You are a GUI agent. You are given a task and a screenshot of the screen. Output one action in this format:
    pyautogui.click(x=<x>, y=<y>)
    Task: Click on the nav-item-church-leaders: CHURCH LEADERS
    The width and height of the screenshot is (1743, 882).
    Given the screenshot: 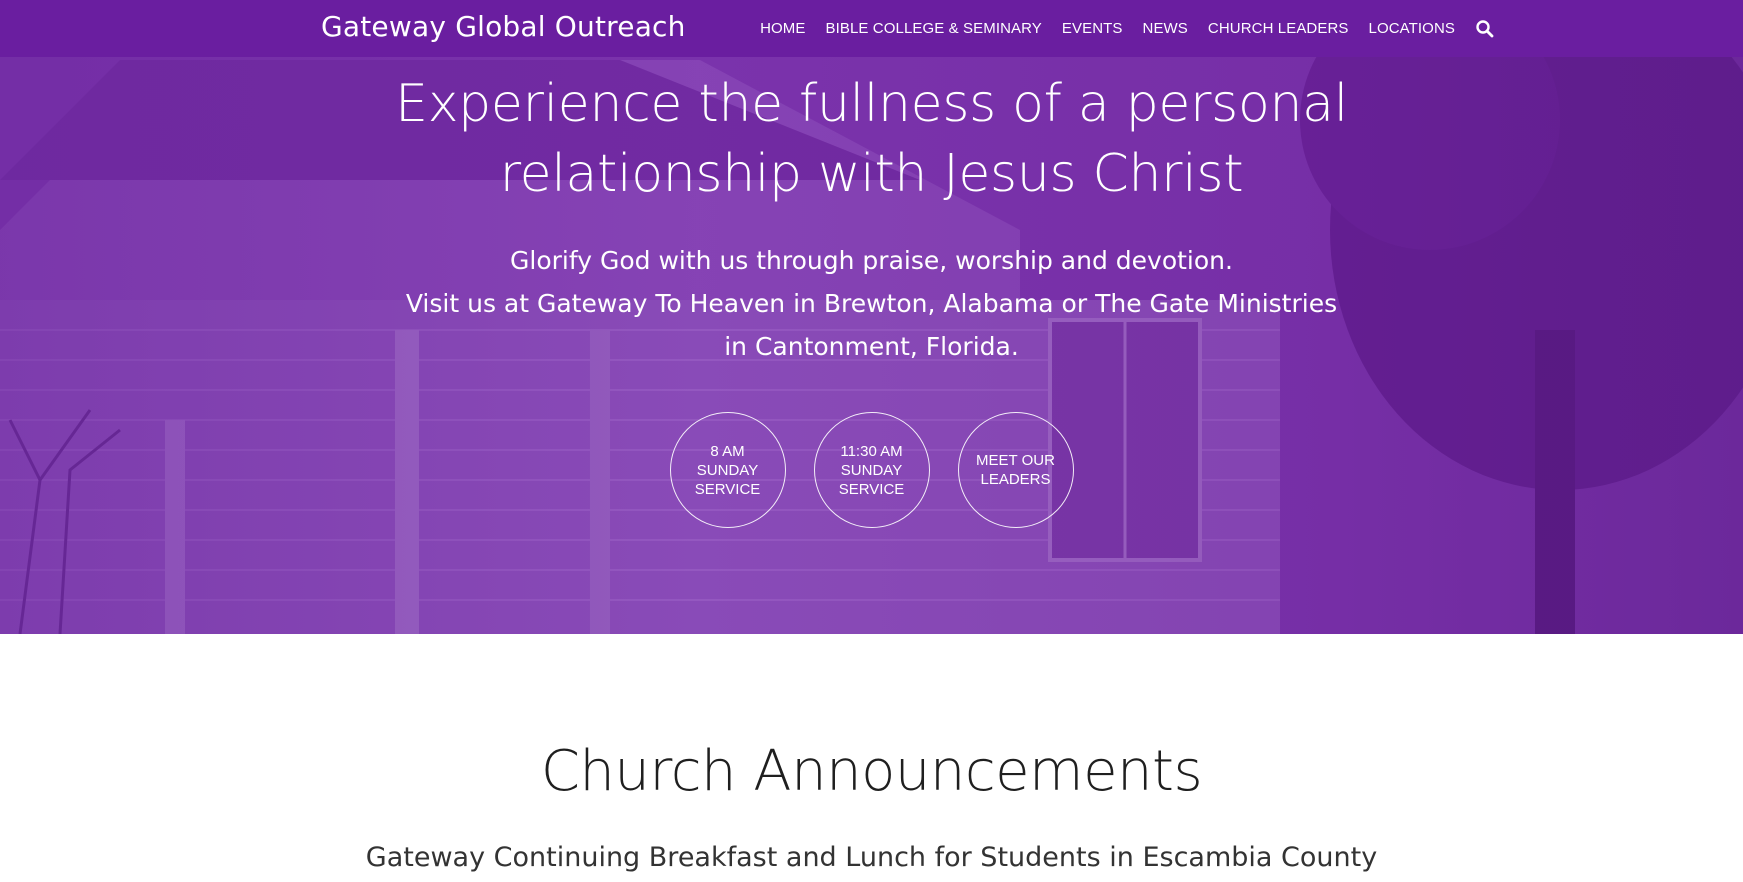 What is the action you would take?
    pyautogui.click(x=1278, y=28)
    